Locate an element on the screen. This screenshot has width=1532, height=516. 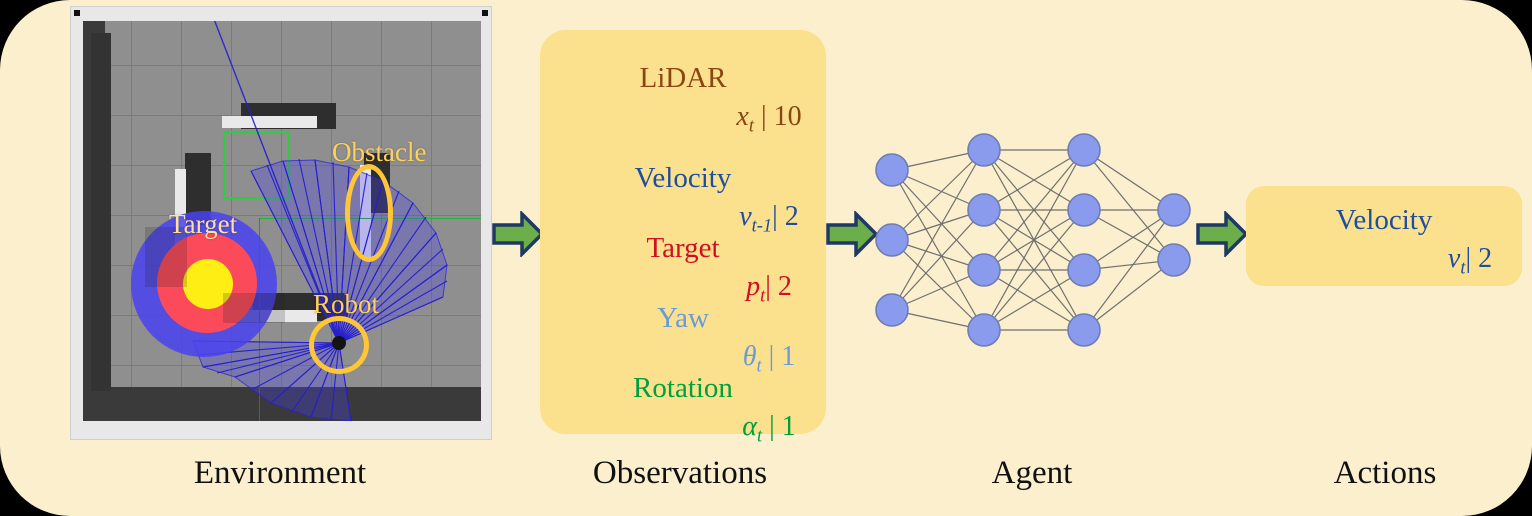
arrow-environment-to-observations is located at coordinates (518, 234).